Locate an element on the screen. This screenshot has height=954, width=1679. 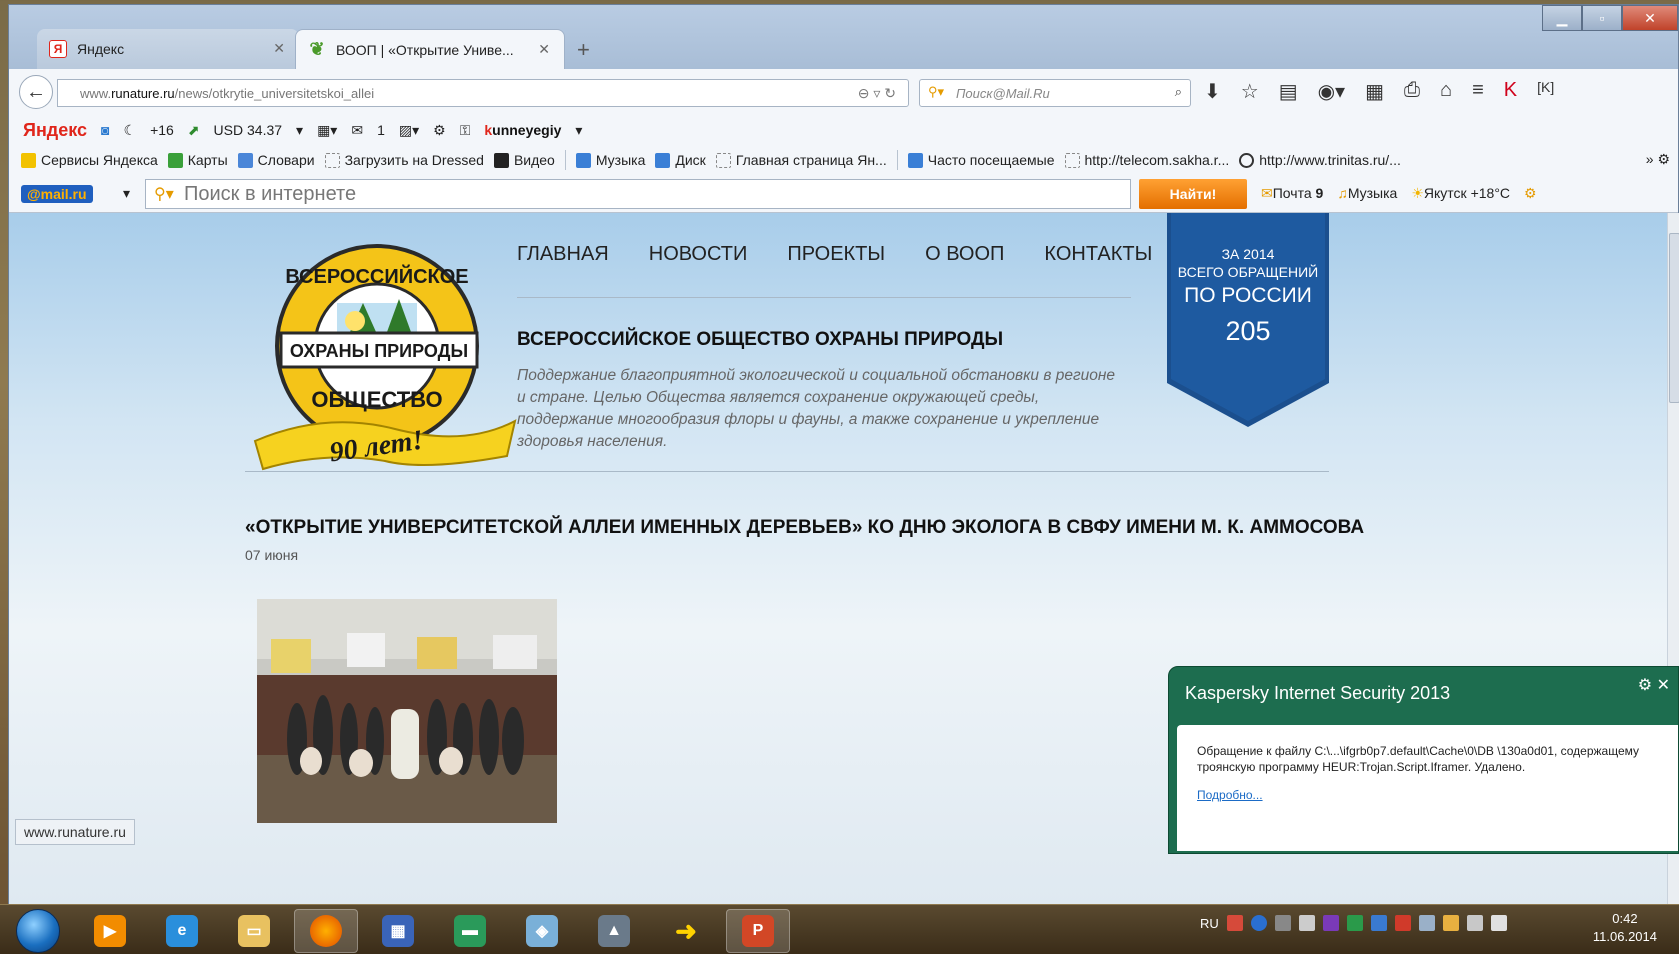
nav-news: НОВОСТИ is located at coordinates (698, 254).